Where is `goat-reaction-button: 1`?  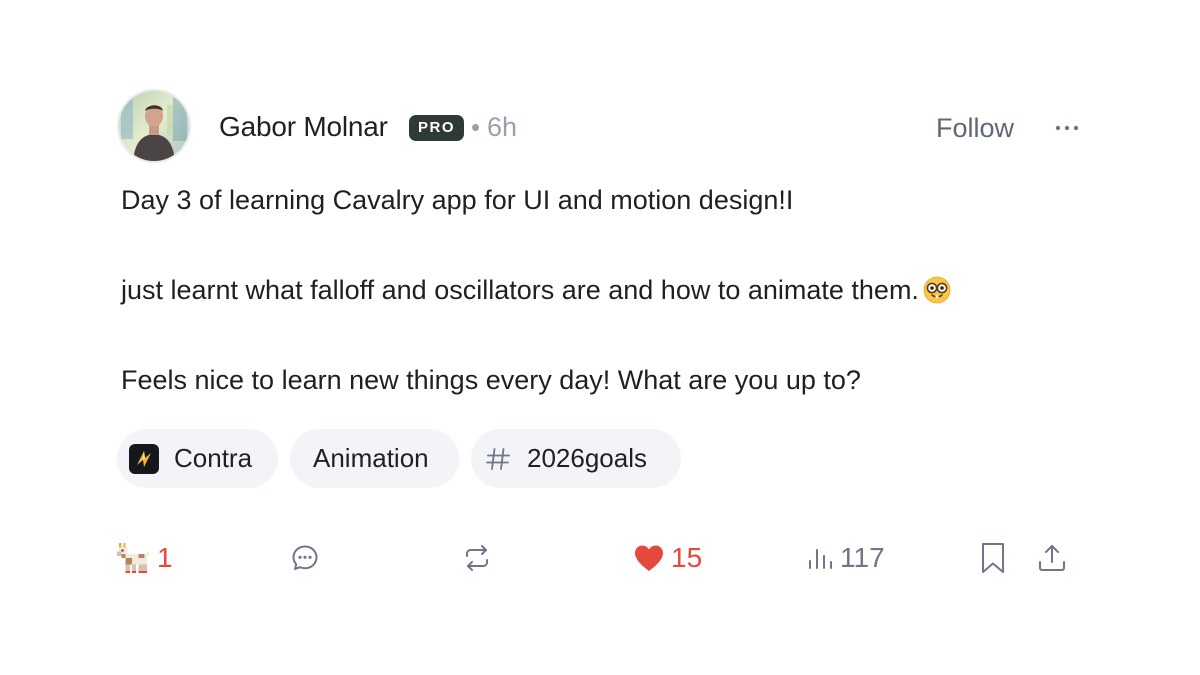
goat-reaction-button: 1 is located at coordinates (145, 558).